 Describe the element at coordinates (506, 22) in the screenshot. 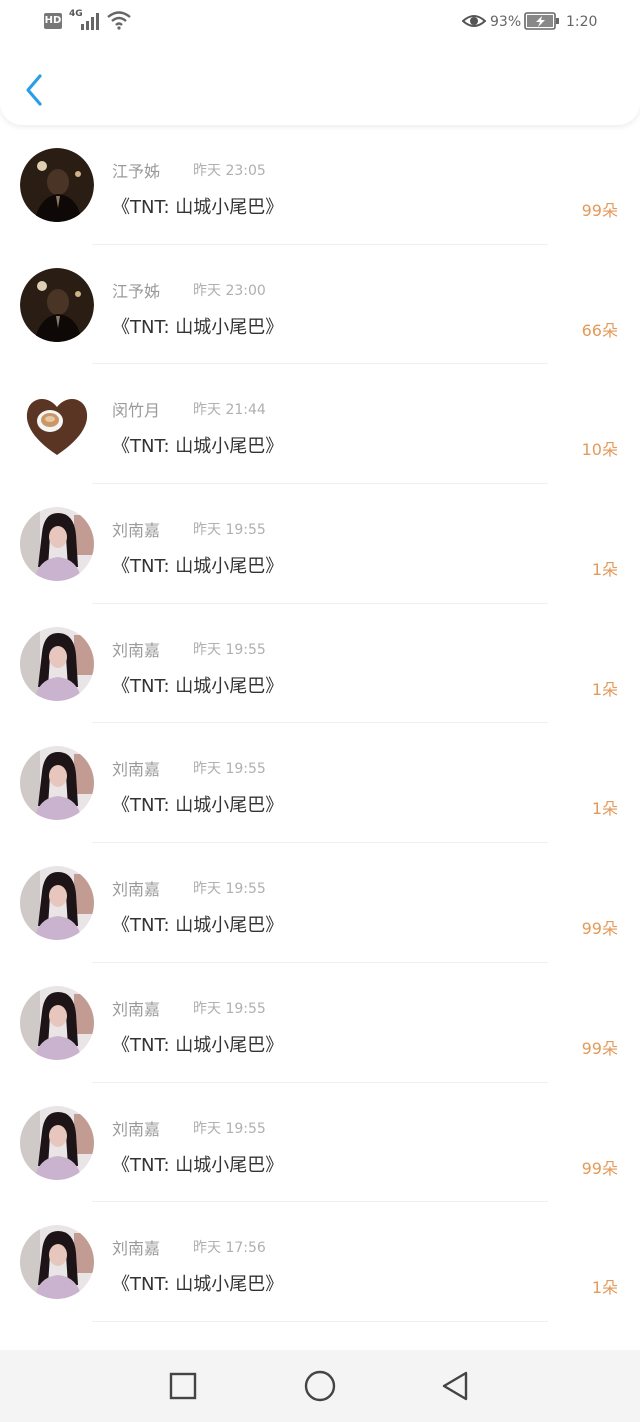

I see `battery-percent: 93%` at that location.